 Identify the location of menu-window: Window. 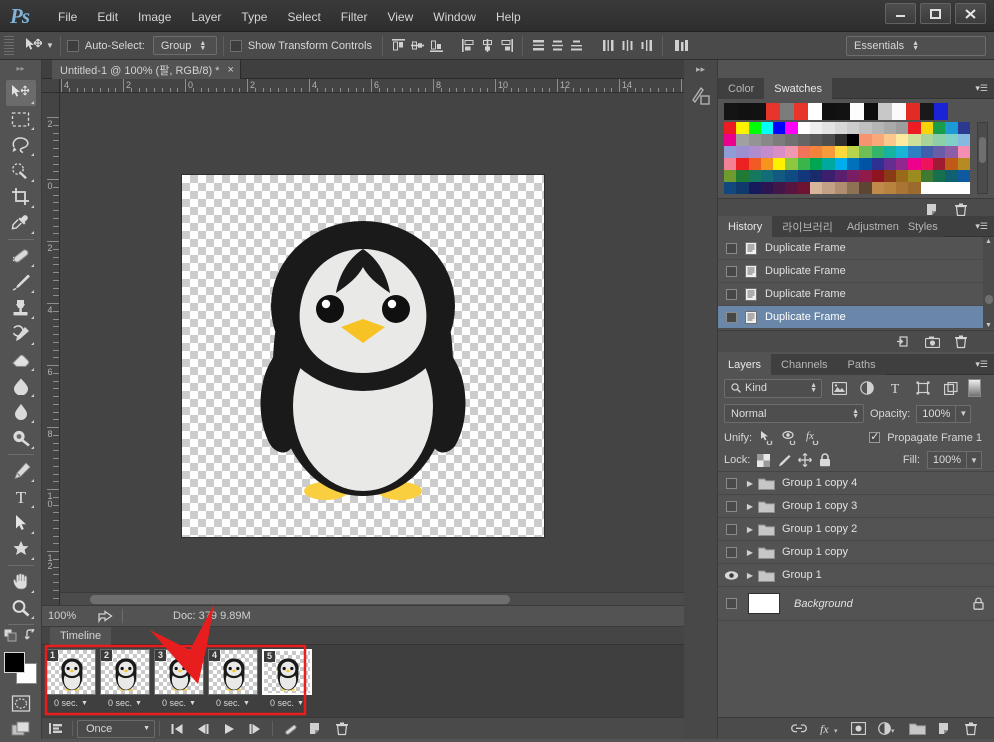
(454, 17).